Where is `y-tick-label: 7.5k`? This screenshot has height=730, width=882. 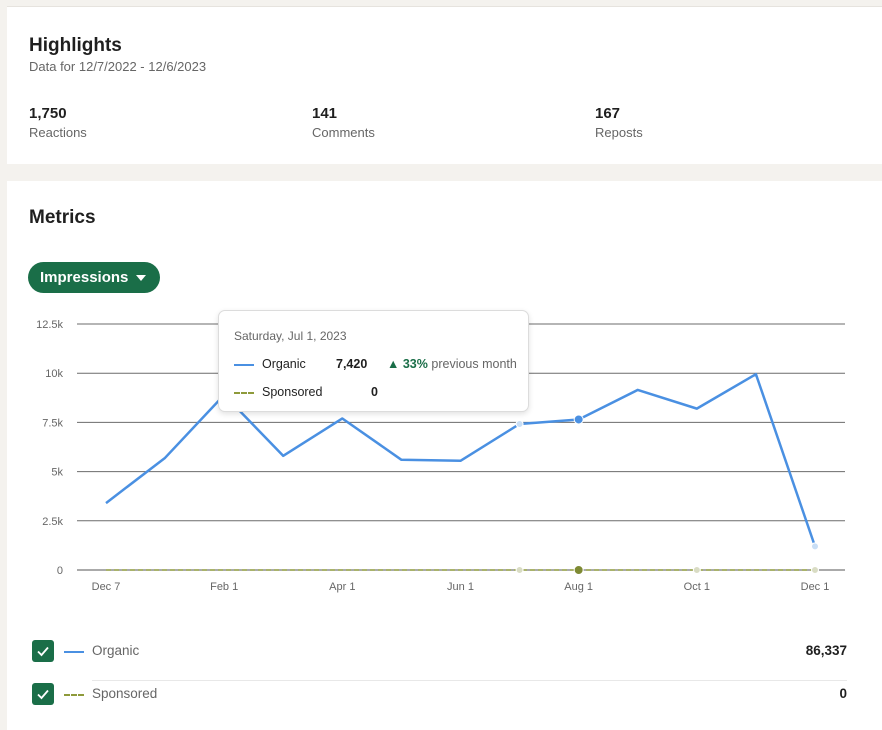
y-tick-label: 7.5k is located at coordinates (52, 423).